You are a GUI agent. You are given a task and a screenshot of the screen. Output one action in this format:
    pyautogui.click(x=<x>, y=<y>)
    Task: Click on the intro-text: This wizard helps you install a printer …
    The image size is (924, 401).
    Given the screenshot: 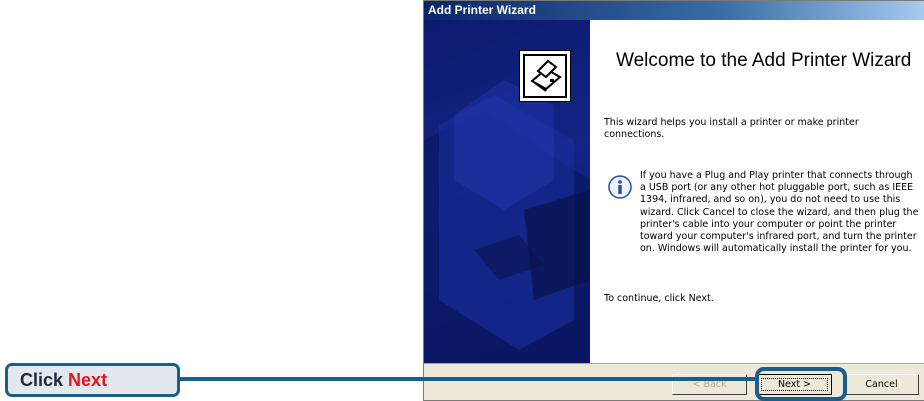 What is the action you would take?
    pyautogui.click(x=731, y=129)
    